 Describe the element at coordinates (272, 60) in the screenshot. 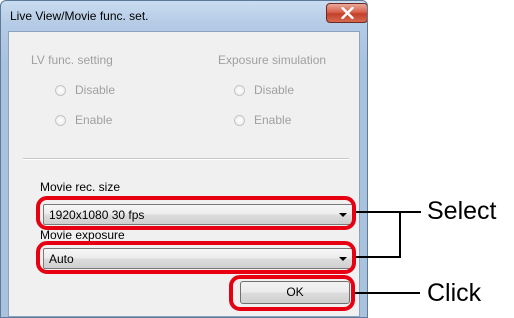

I see `exposure-simulation-title: Exposure simulation` at that location.